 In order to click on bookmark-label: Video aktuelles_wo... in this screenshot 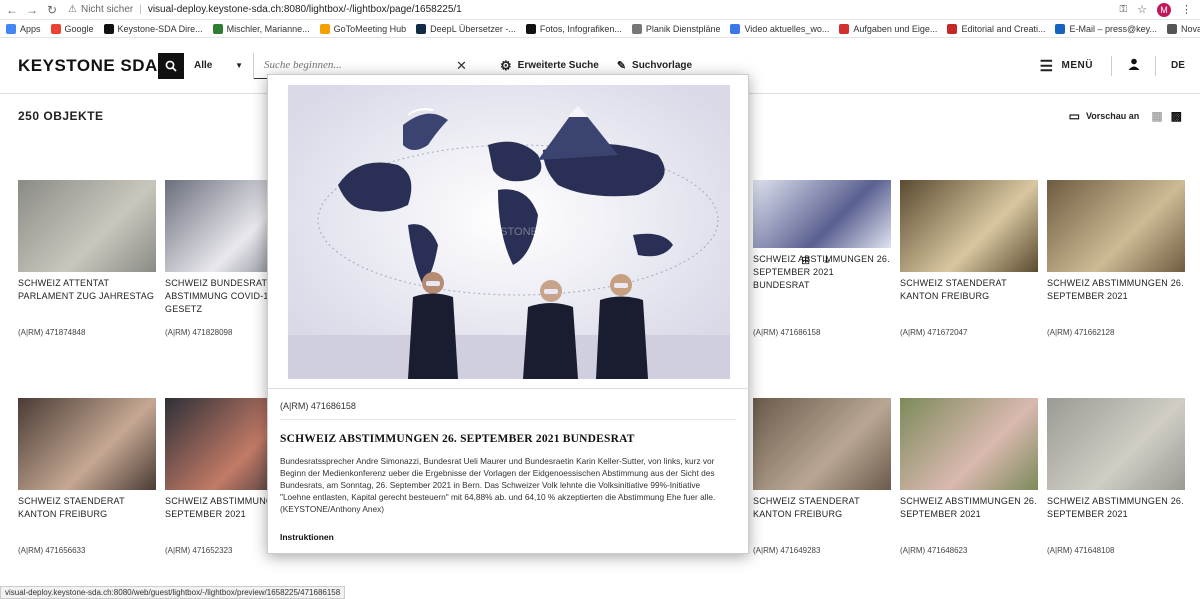, I will do `click(787, 28)`.